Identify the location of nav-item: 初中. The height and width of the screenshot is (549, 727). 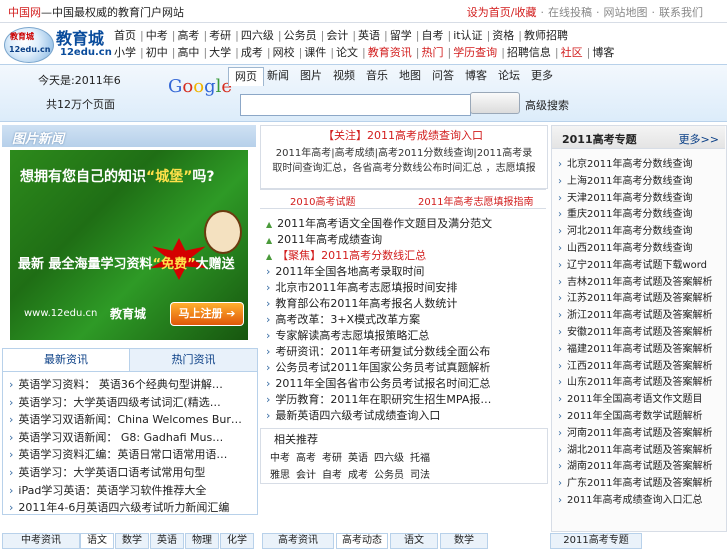
(157, 52).